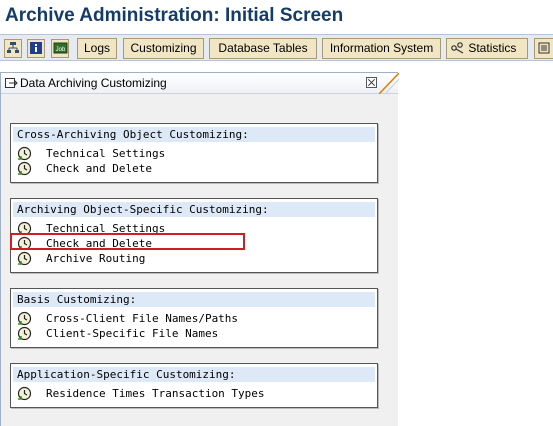 The image size is (553, 426). Describe the element at coordinates (187, 153) in the screenshot. I see `list-item-technical-settings: Technical Settings` at that location.